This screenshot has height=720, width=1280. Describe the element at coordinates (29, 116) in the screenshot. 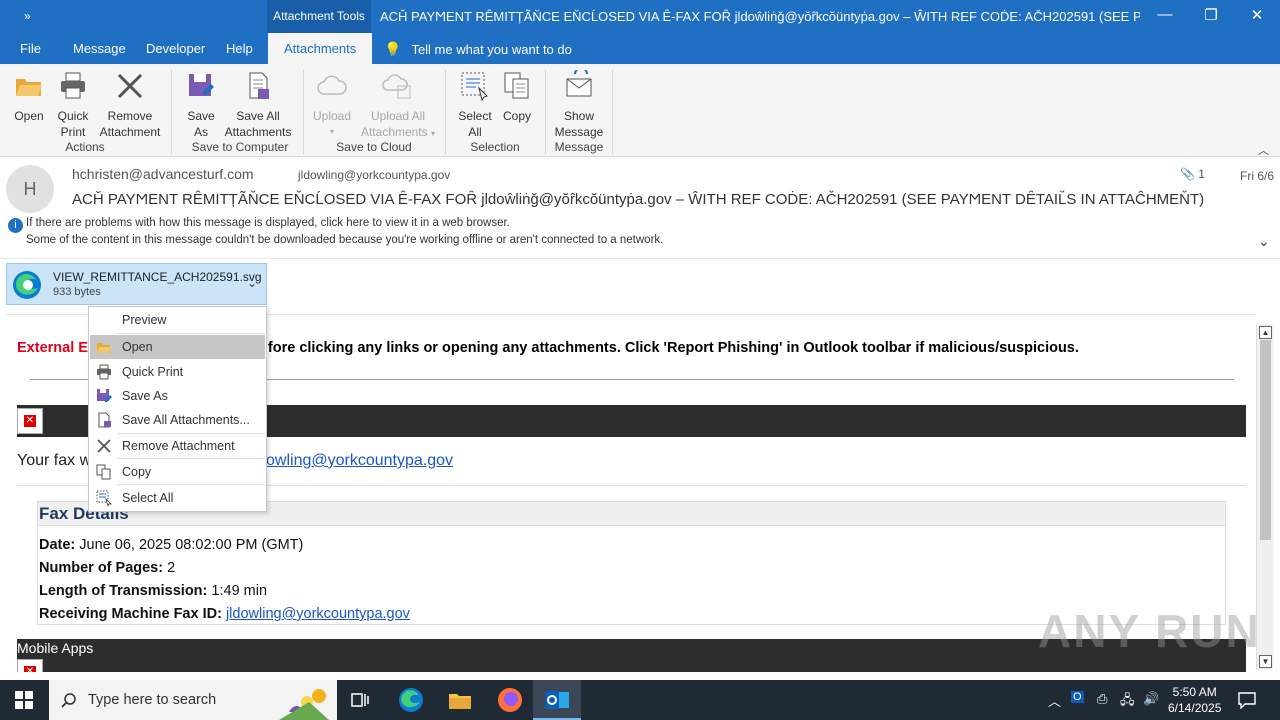

I see `open-label: Open` at that location.